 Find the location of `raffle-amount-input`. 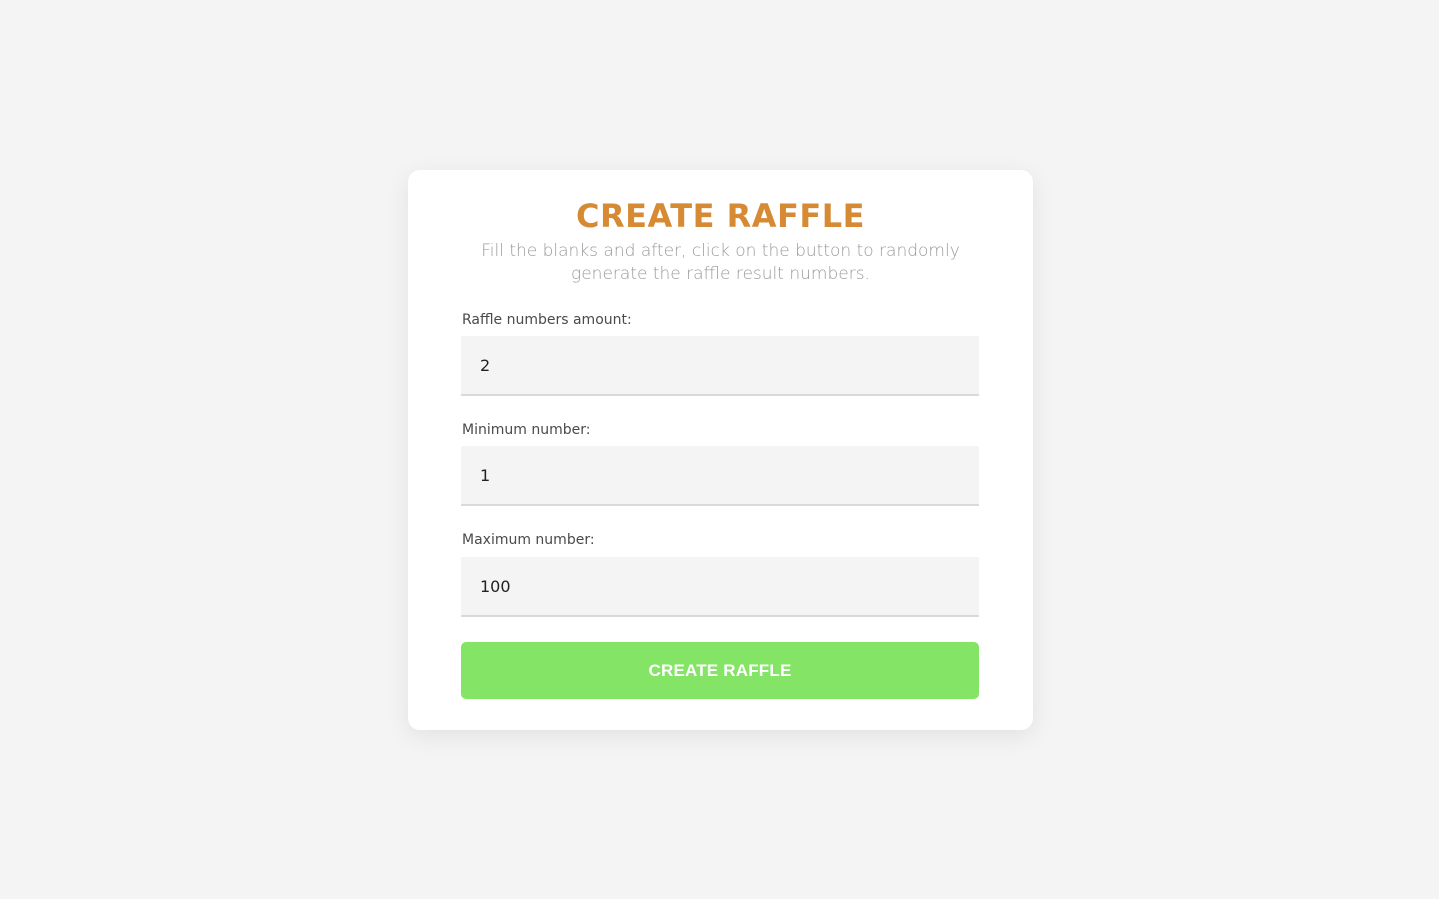

raffle-amount-input is located at coordinates (720, 366).